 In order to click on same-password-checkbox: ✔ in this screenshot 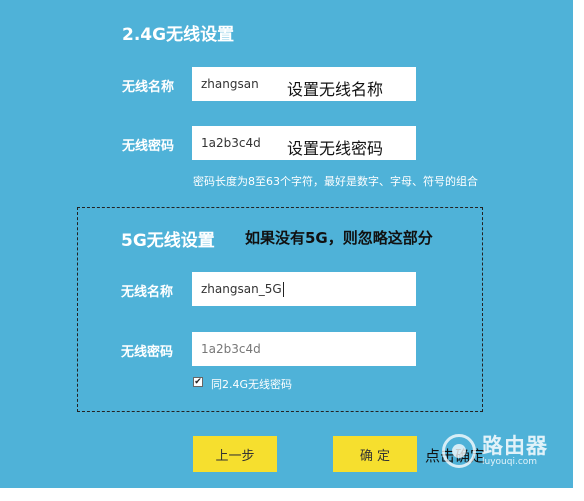, I will do `click(198, 382)`.